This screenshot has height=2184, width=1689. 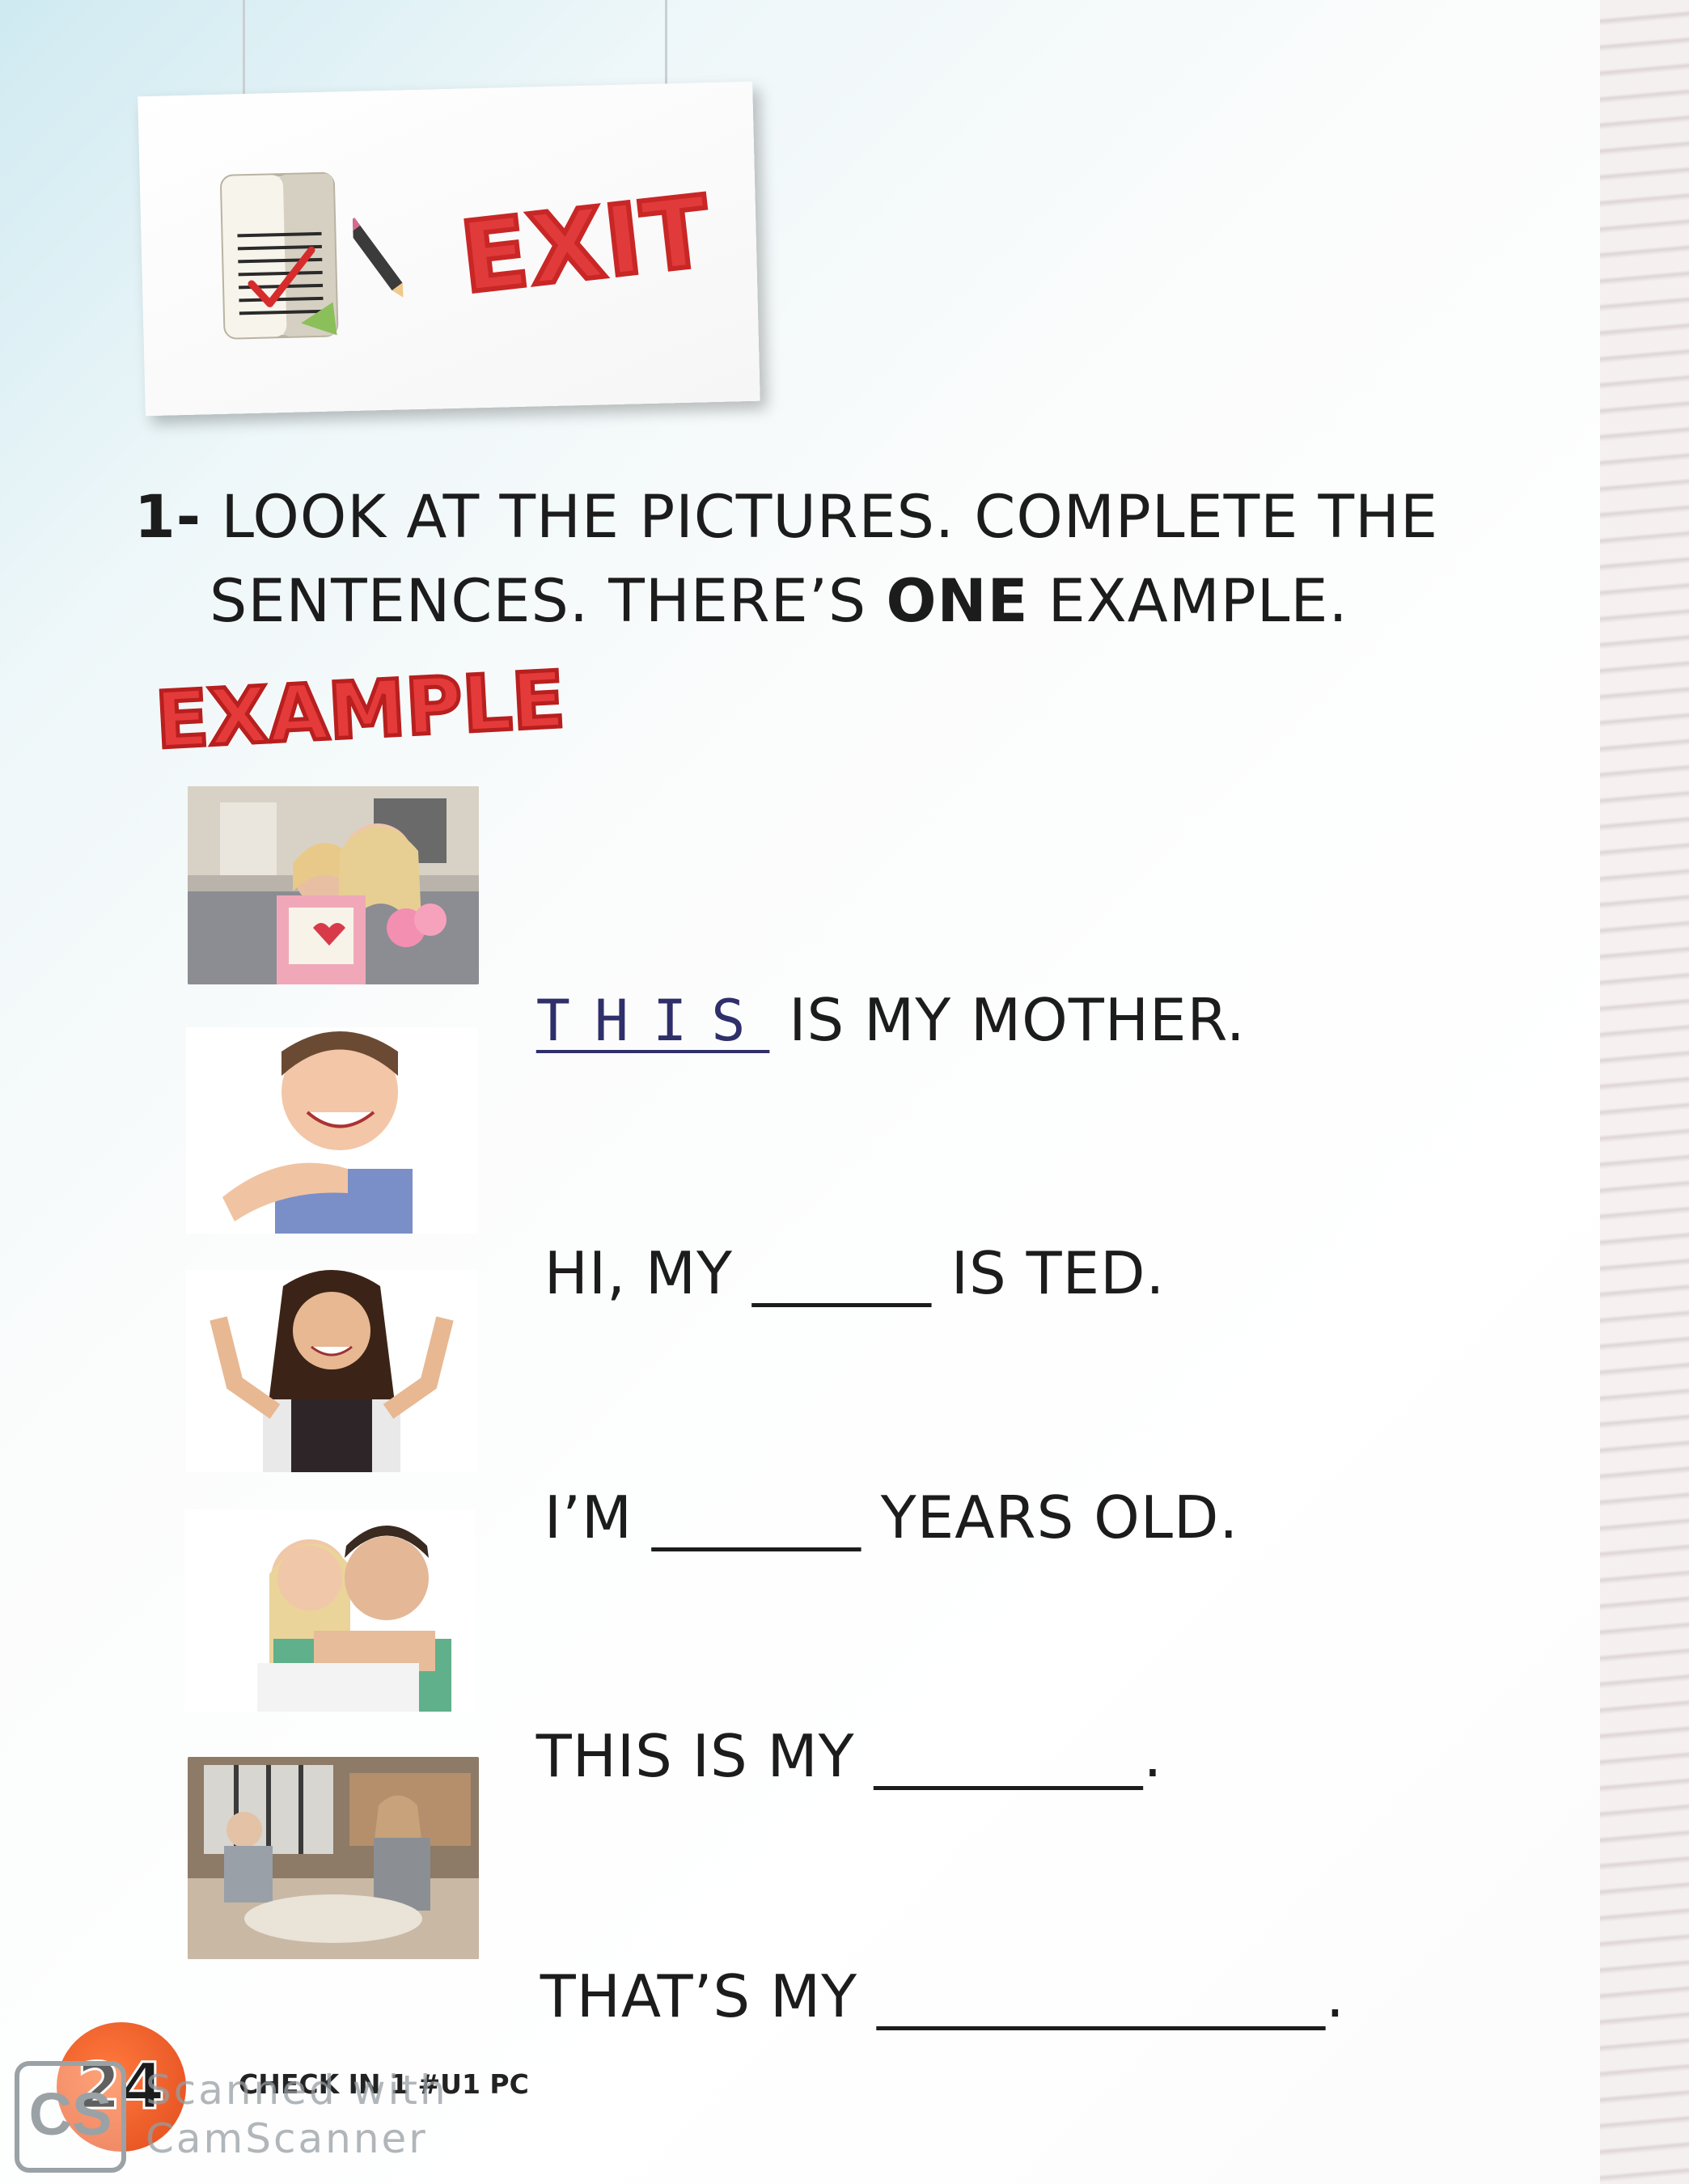 What do you see at coordinates (842, 1273) in the screenshot?
I see `answer-blank-name: ______` at bounding box center [842, 1273].